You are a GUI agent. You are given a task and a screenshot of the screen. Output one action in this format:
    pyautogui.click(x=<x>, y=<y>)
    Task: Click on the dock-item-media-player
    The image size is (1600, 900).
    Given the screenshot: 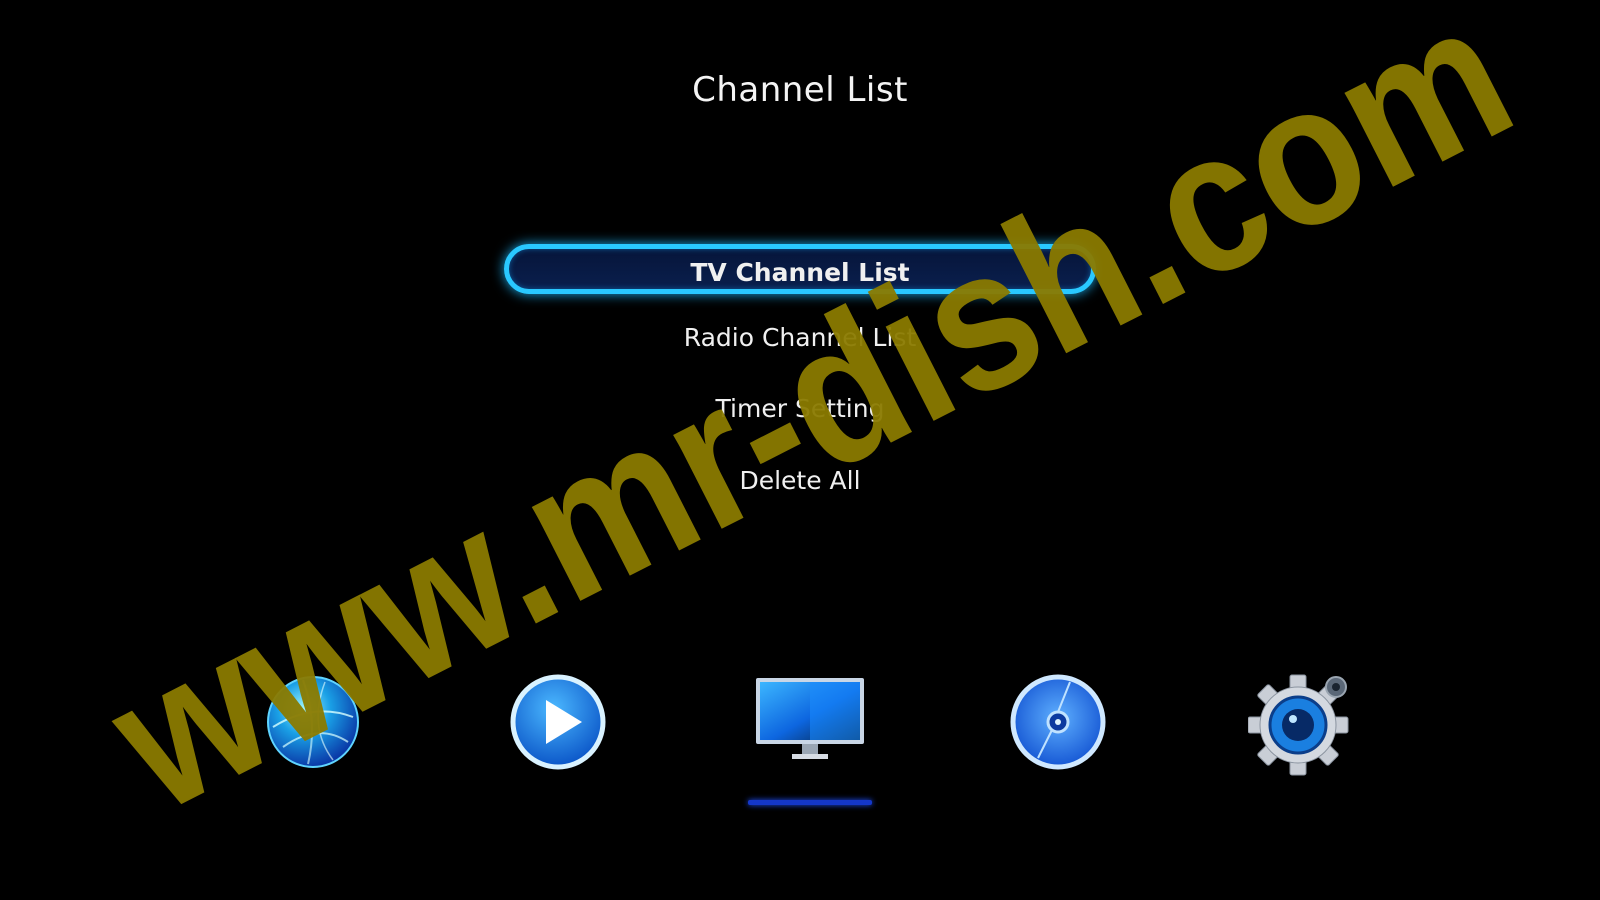 What is the action you would take?
    pyautogui.click(x=558, y=722)
    